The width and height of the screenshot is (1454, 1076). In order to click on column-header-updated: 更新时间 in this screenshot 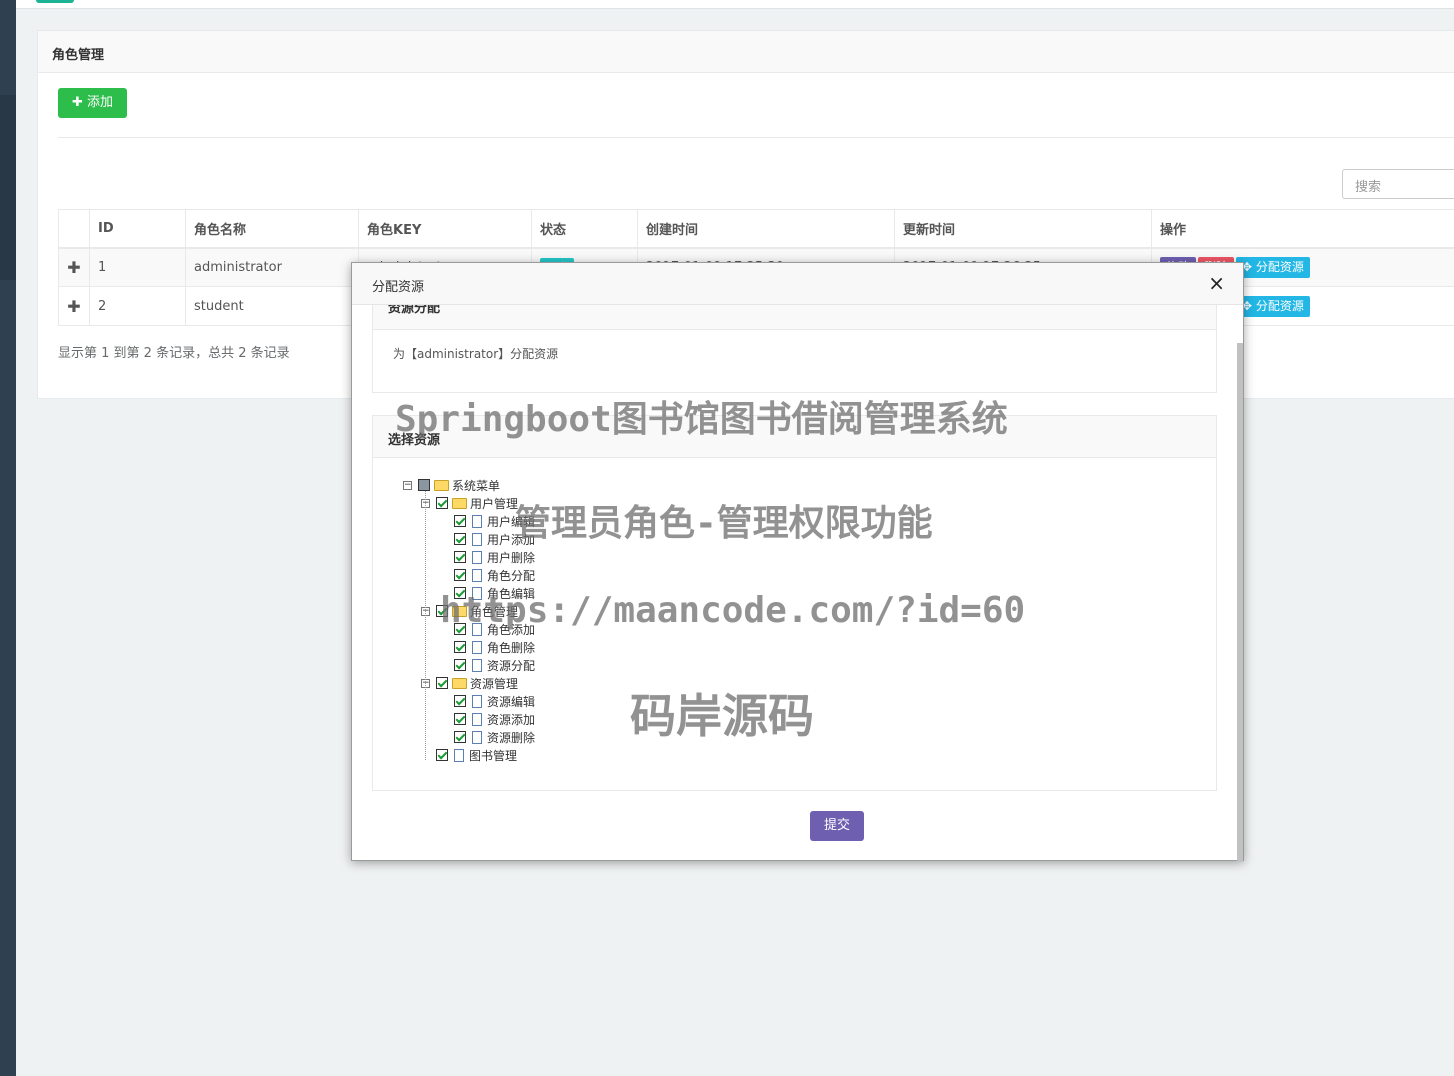, I will do `click(1023, 229)`.